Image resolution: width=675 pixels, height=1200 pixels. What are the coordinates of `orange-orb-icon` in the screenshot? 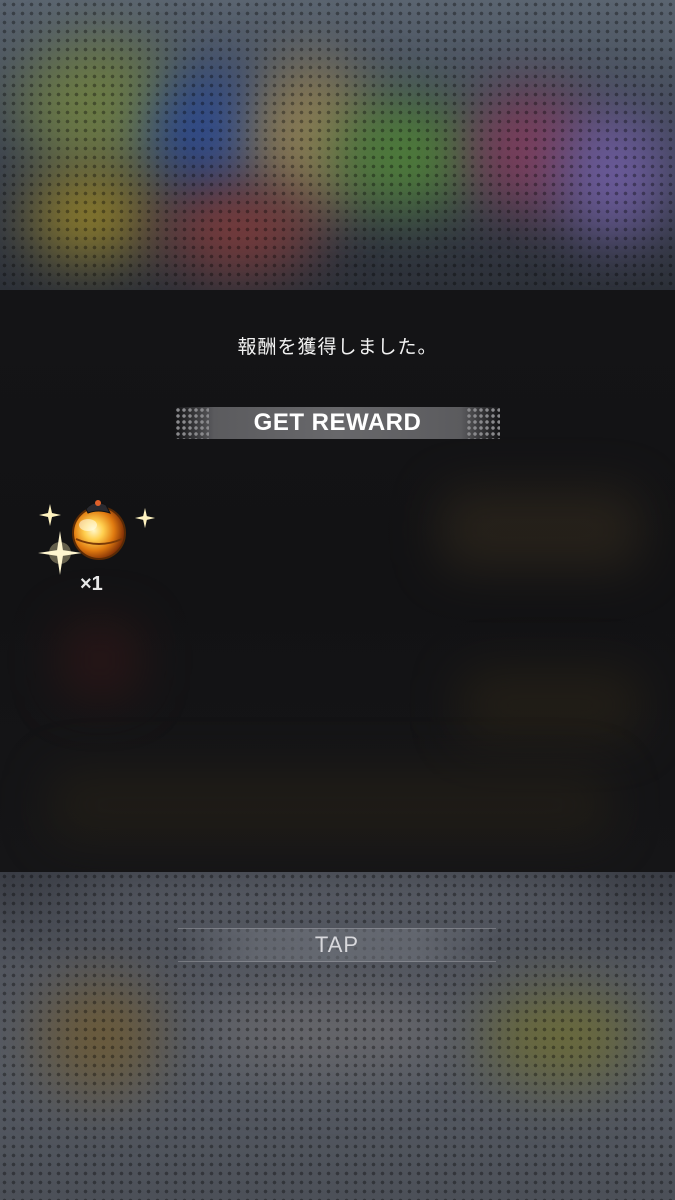 It's located at (99, 530).